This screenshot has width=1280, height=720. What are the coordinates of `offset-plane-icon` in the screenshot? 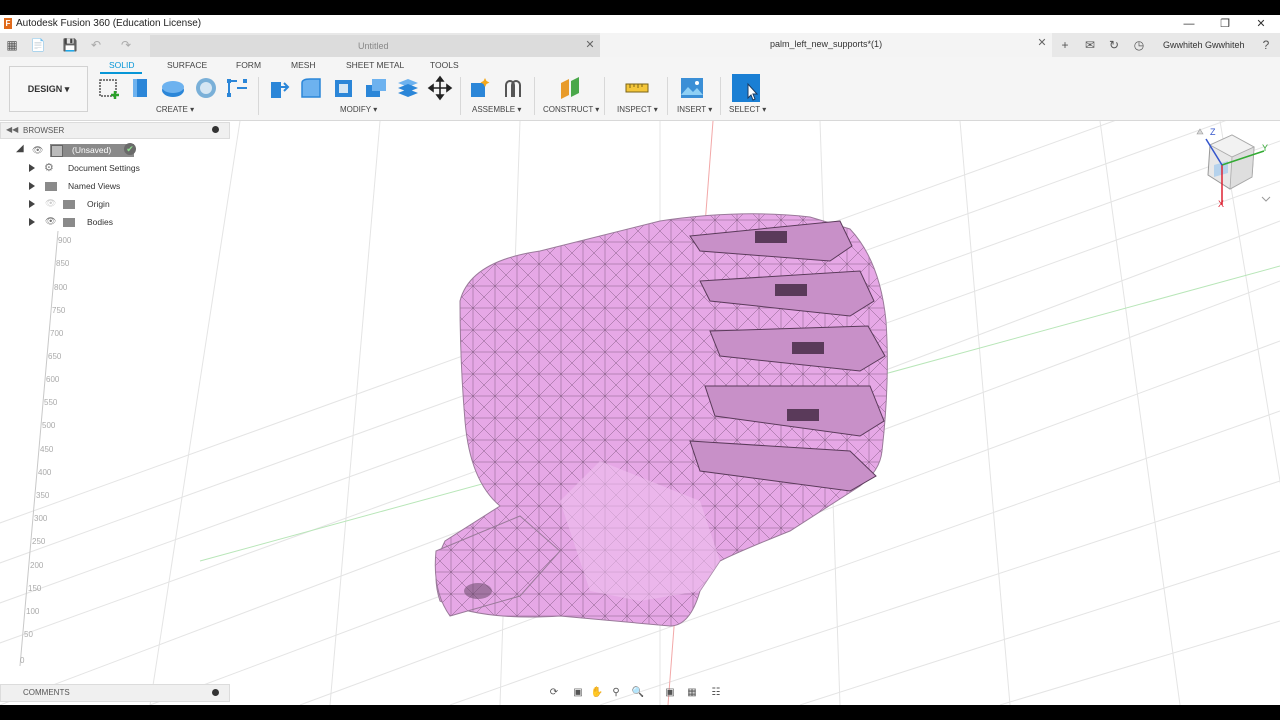 It's located at (570, 88).